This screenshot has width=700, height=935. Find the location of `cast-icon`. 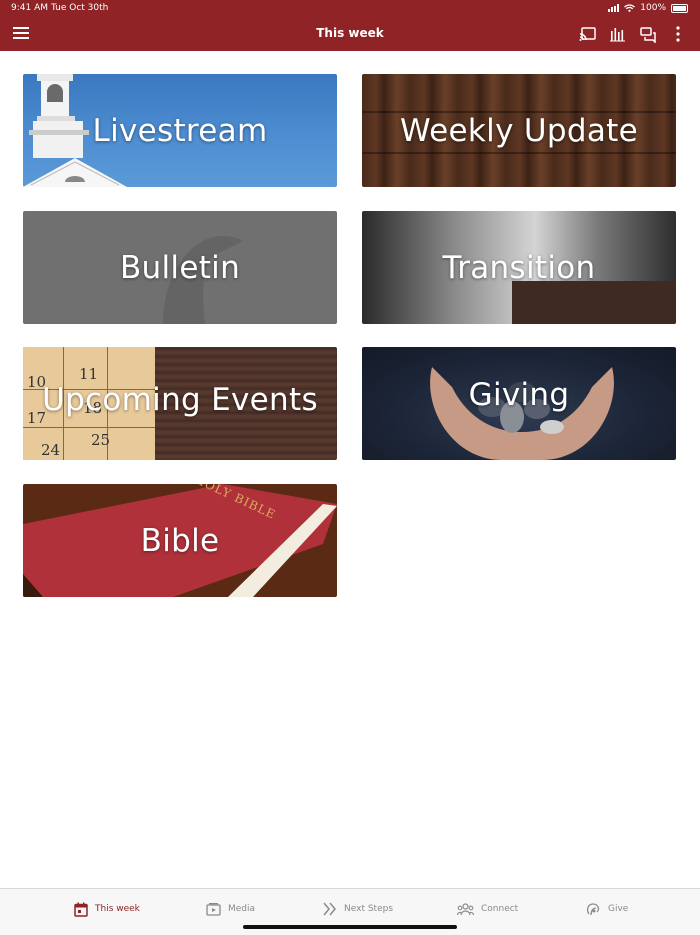

cast-icon is located at coordinates (588, 34).